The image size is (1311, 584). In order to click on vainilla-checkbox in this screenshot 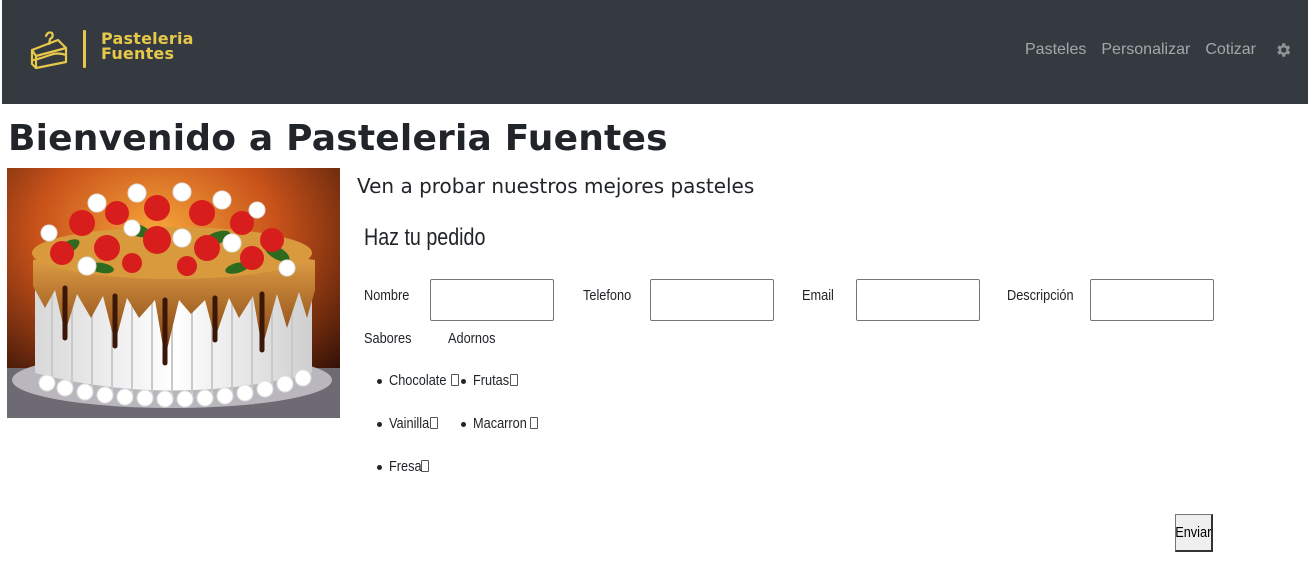, I will do `click(434, 423)`.